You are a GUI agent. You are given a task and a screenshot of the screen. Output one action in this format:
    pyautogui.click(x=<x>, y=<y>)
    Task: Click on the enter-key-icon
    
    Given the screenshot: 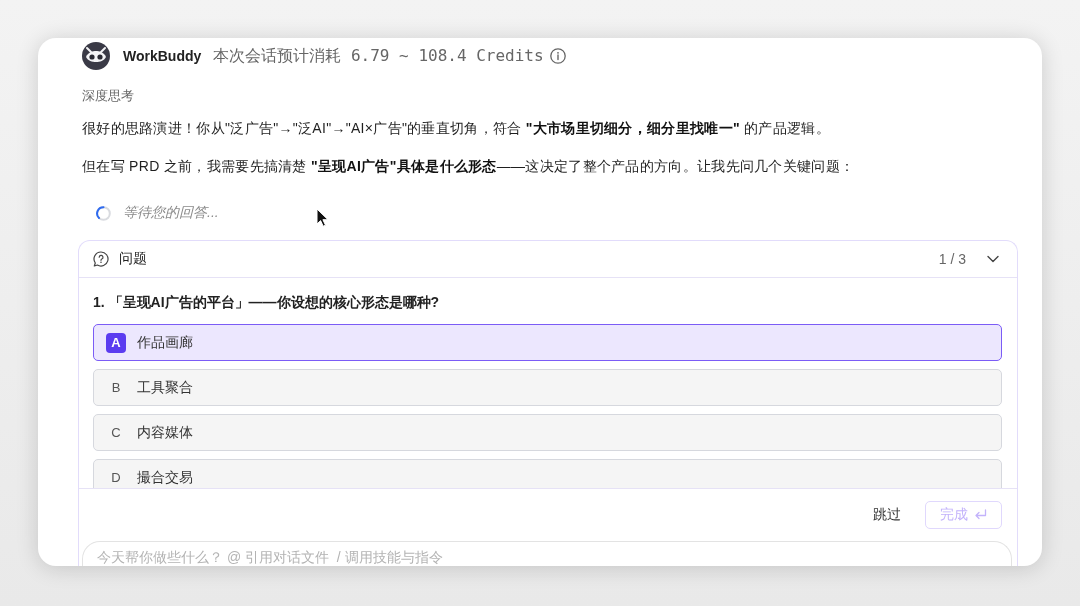 What is the action you would take?
    pyautogui.click(x=980, y=514)
    